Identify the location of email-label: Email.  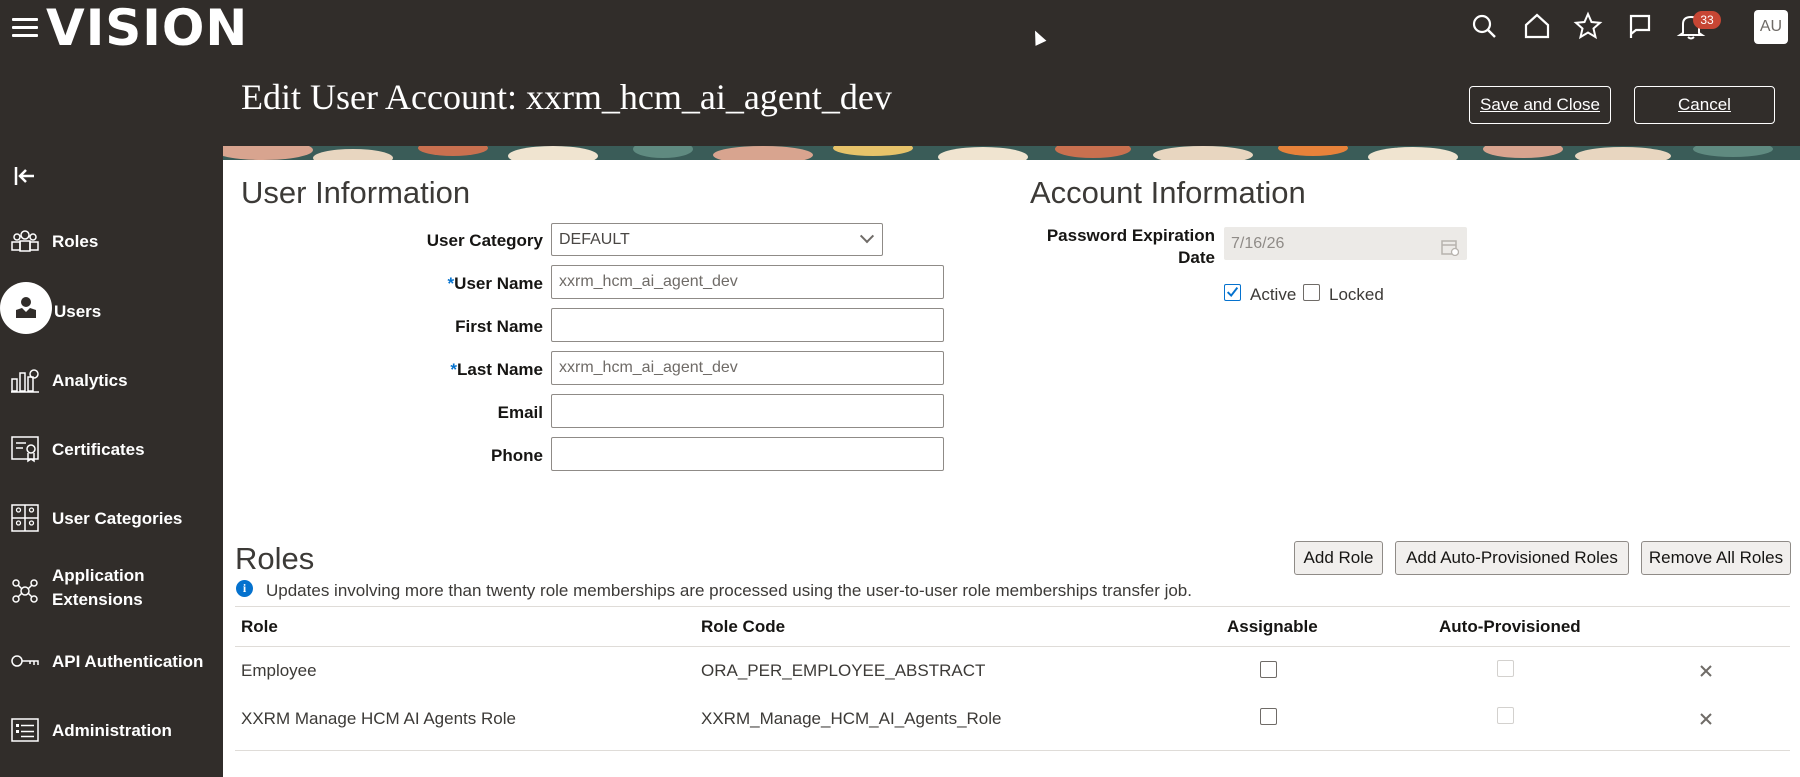
(520, 412).